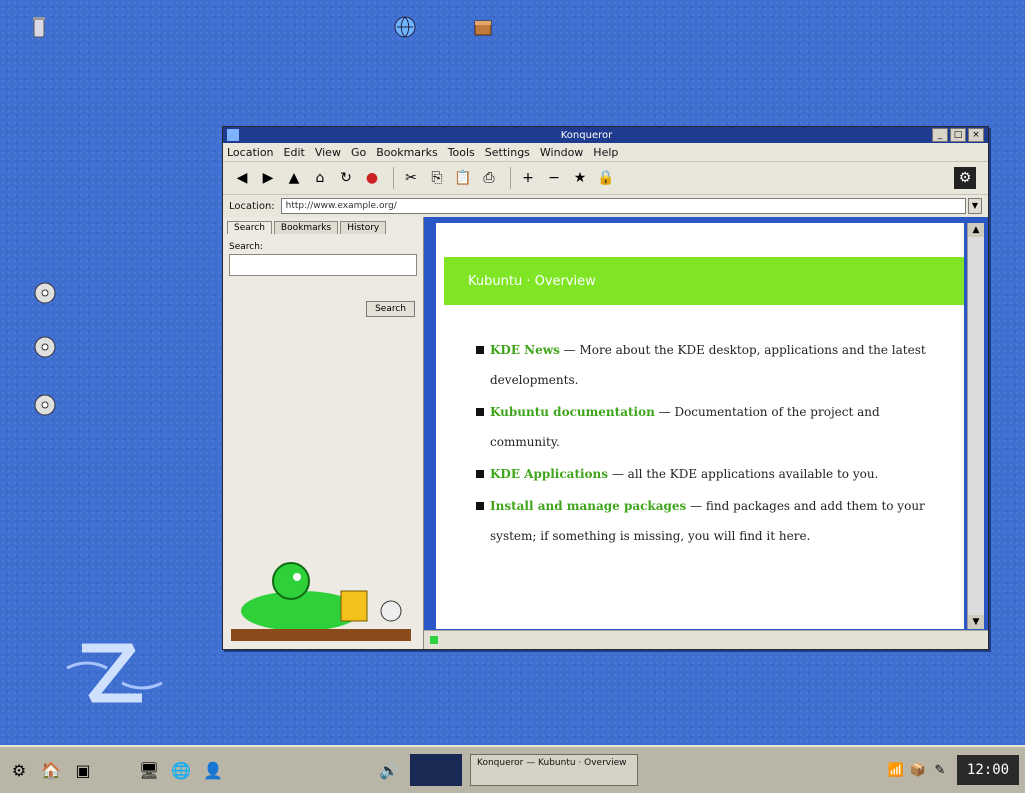 The height and width of the screenshot is (793, 1025). Describe the element at coordinates (323, 265) in the screenshot. I see `sidebar-search-input` at that location.